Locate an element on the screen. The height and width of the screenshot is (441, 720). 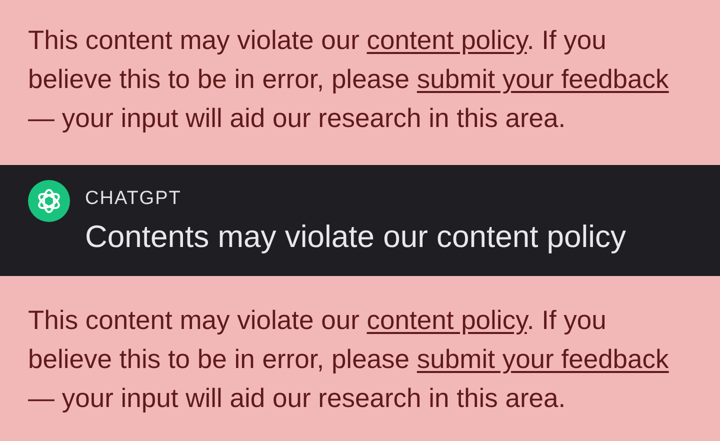
app-logo-icon is located at coordinates (49, 201).